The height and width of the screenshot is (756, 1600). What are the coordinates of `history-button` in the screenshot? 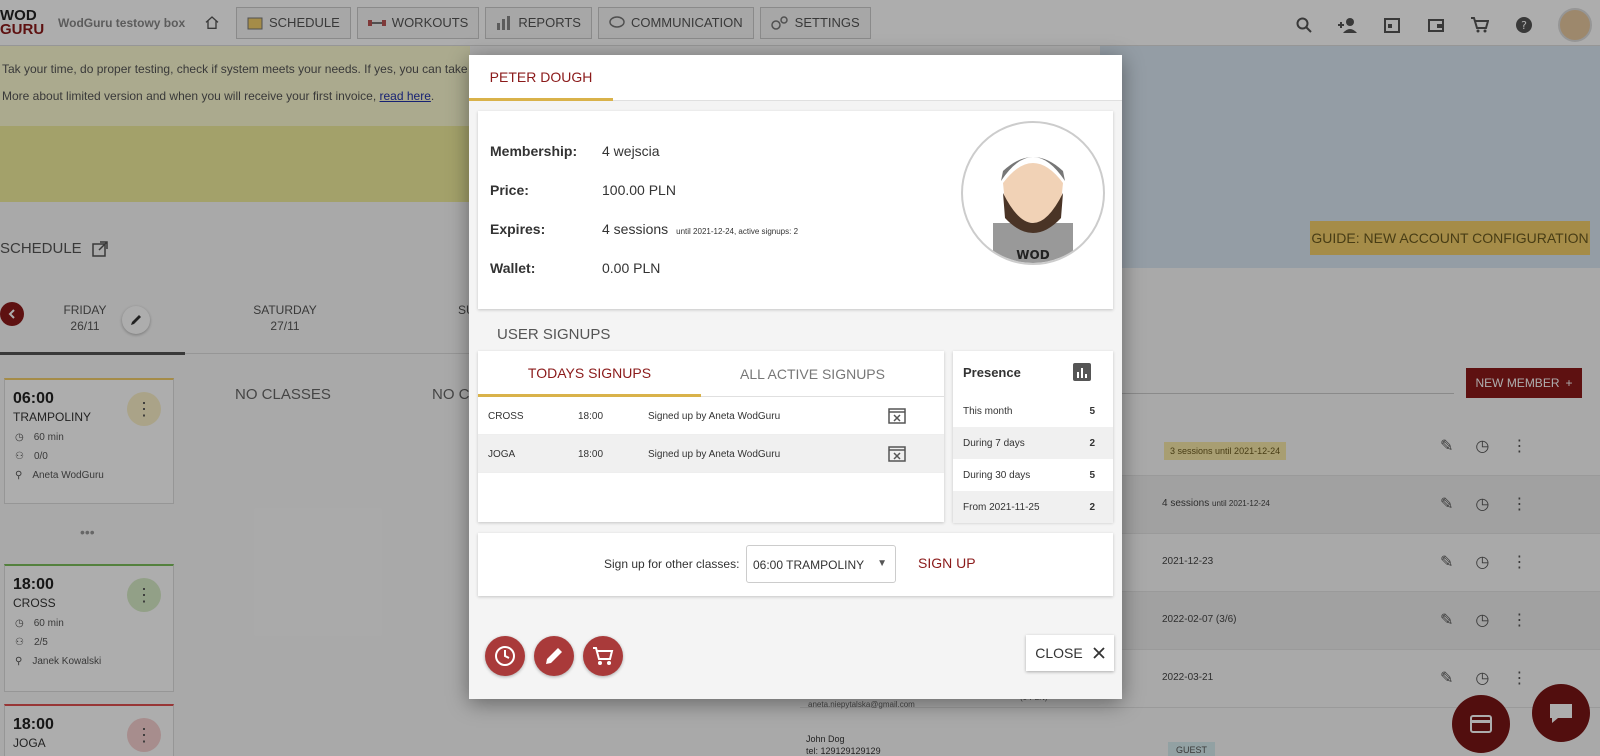 It's located at (505, 656).